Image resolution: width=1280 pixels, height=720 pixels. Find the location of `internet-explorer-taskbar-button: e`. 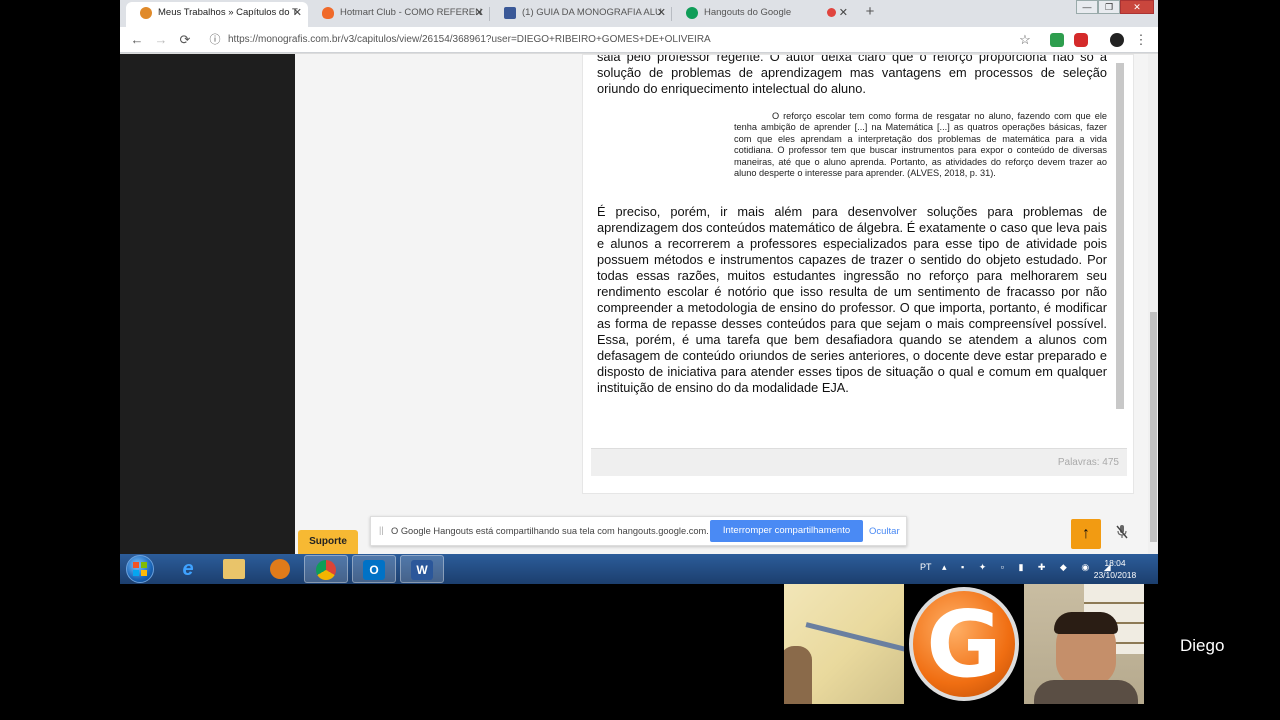

internet-explorer-taskbar-button: e is located at coordinates (188, 569).